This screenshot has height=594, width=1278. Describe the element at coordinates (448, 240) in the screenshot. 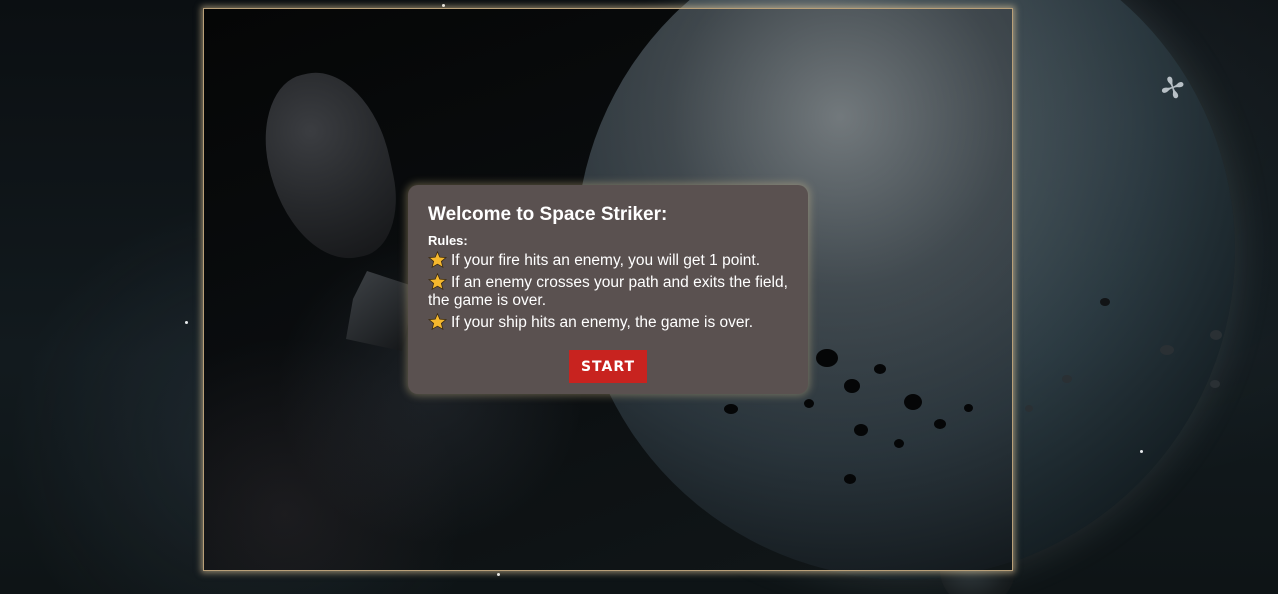

I see `rules-heading: Rules:` at that location.